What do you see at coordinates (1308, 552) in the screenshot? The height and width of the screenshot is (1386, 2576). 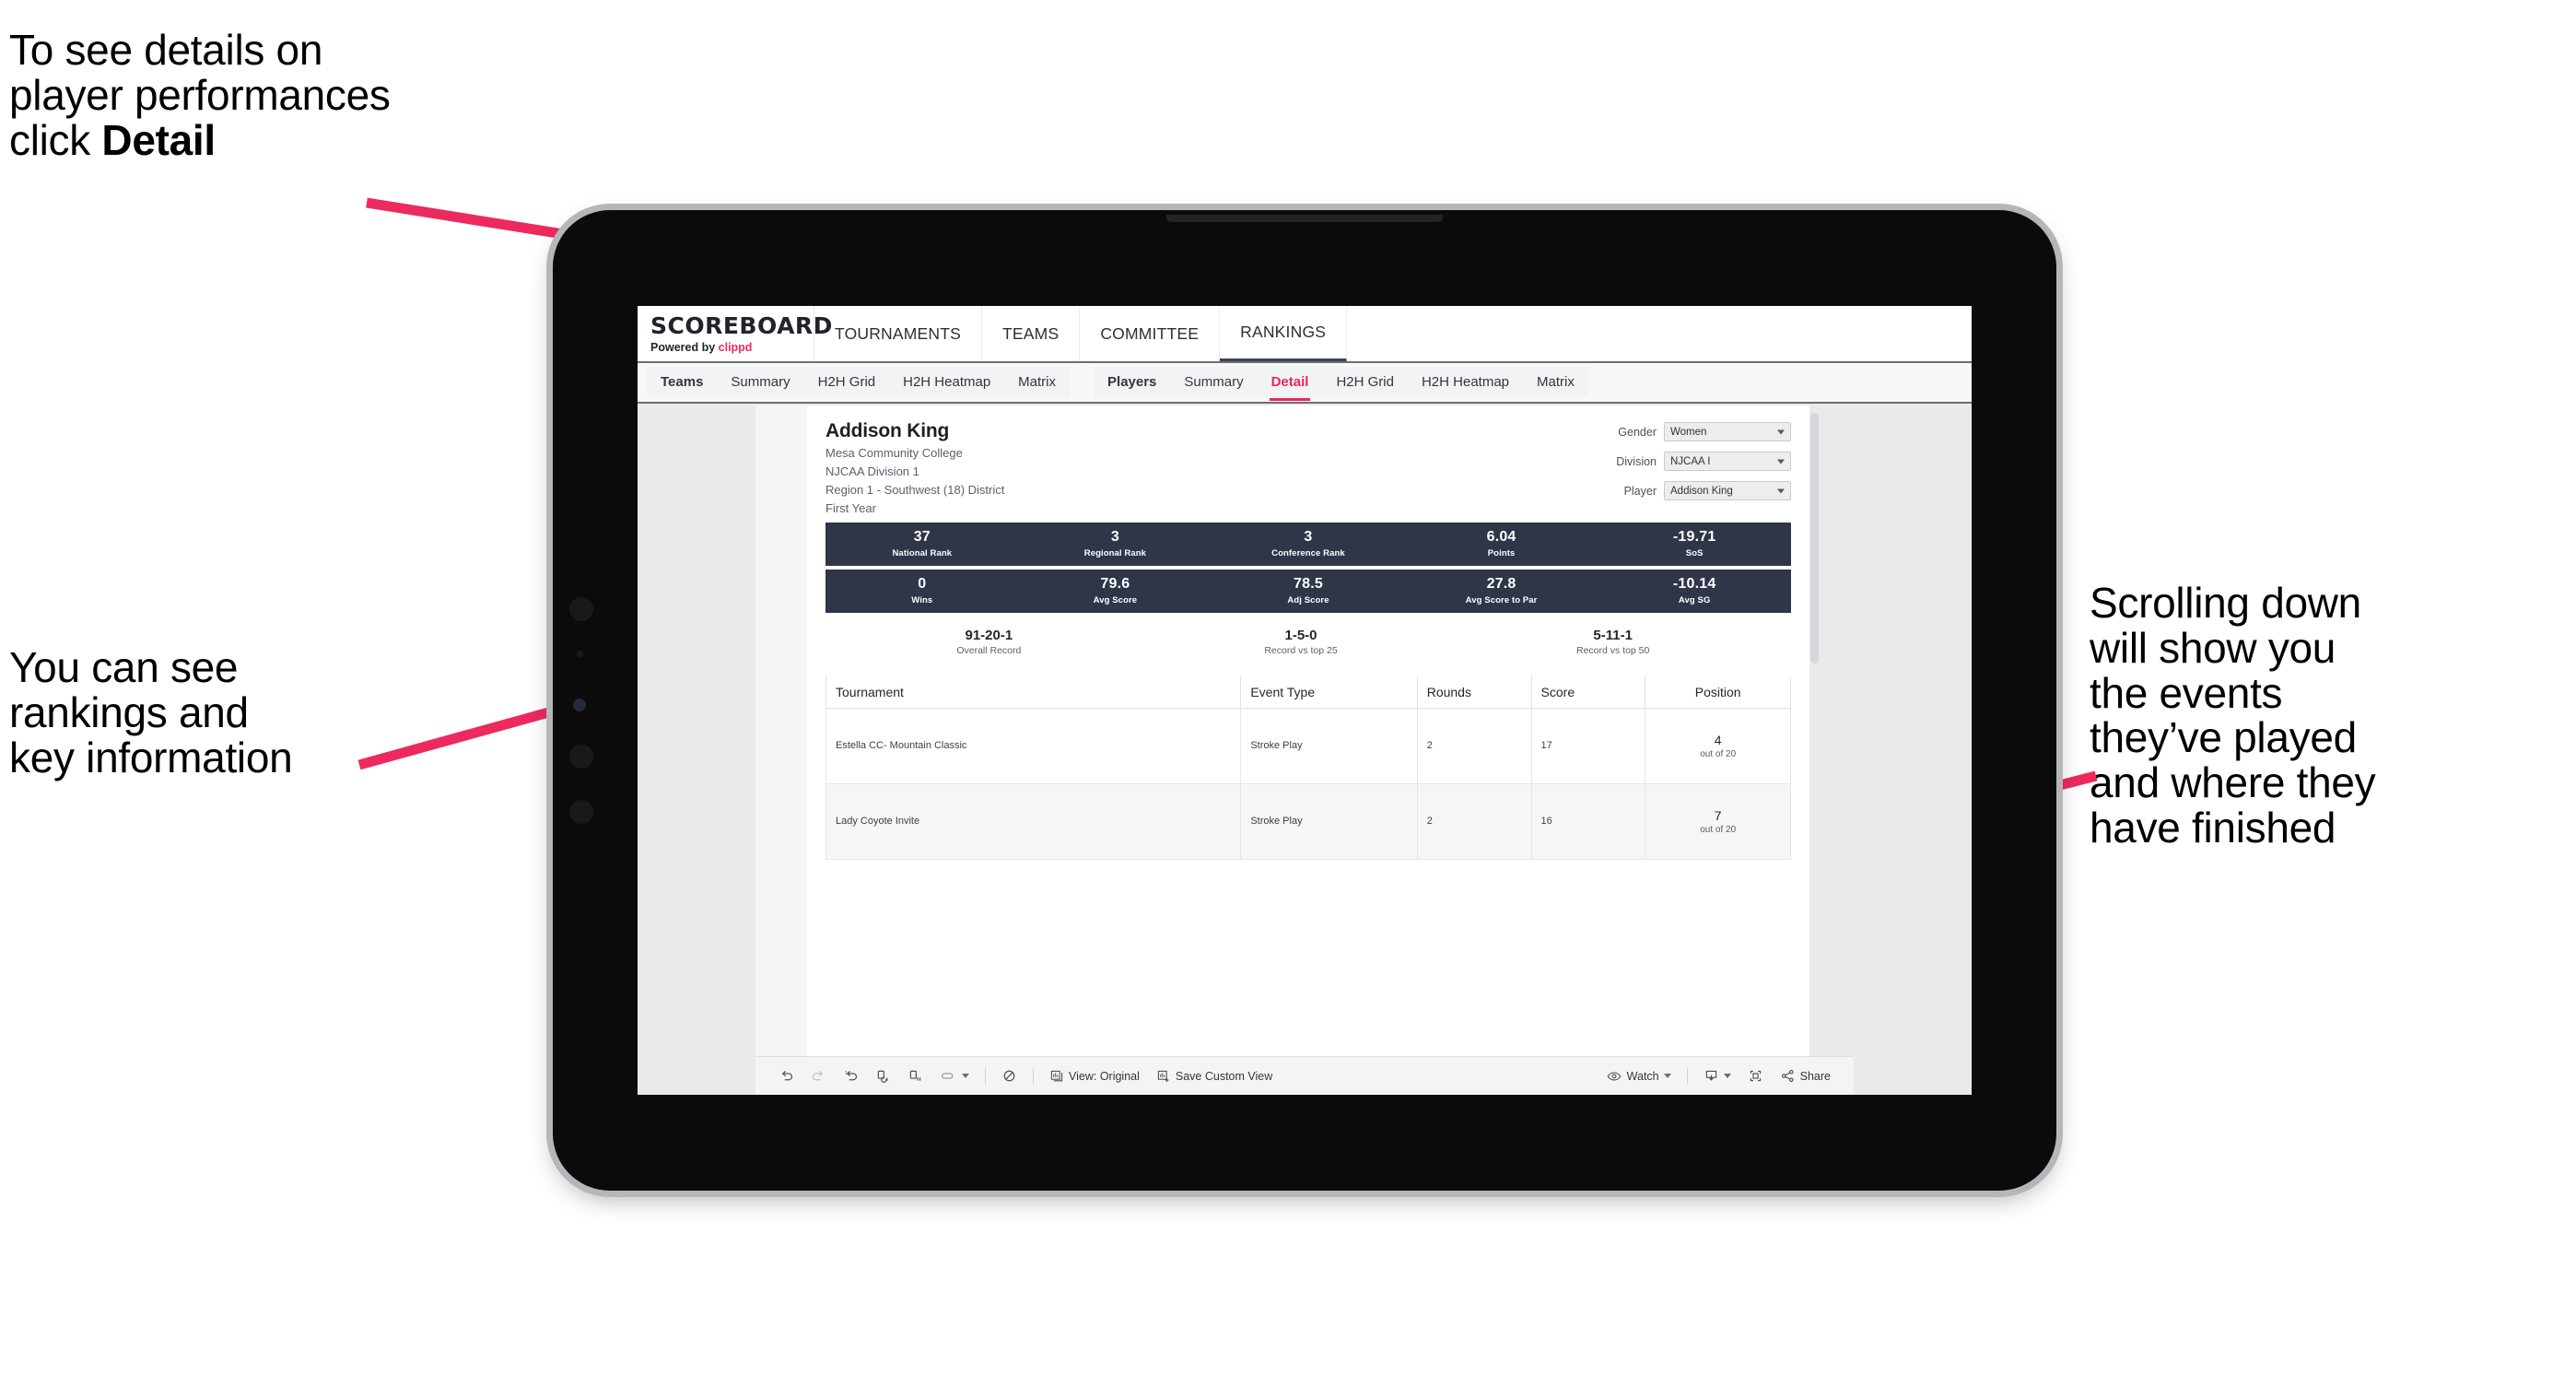 I see `stat-label: Conference Rank` at bounding box center [1308, 552].